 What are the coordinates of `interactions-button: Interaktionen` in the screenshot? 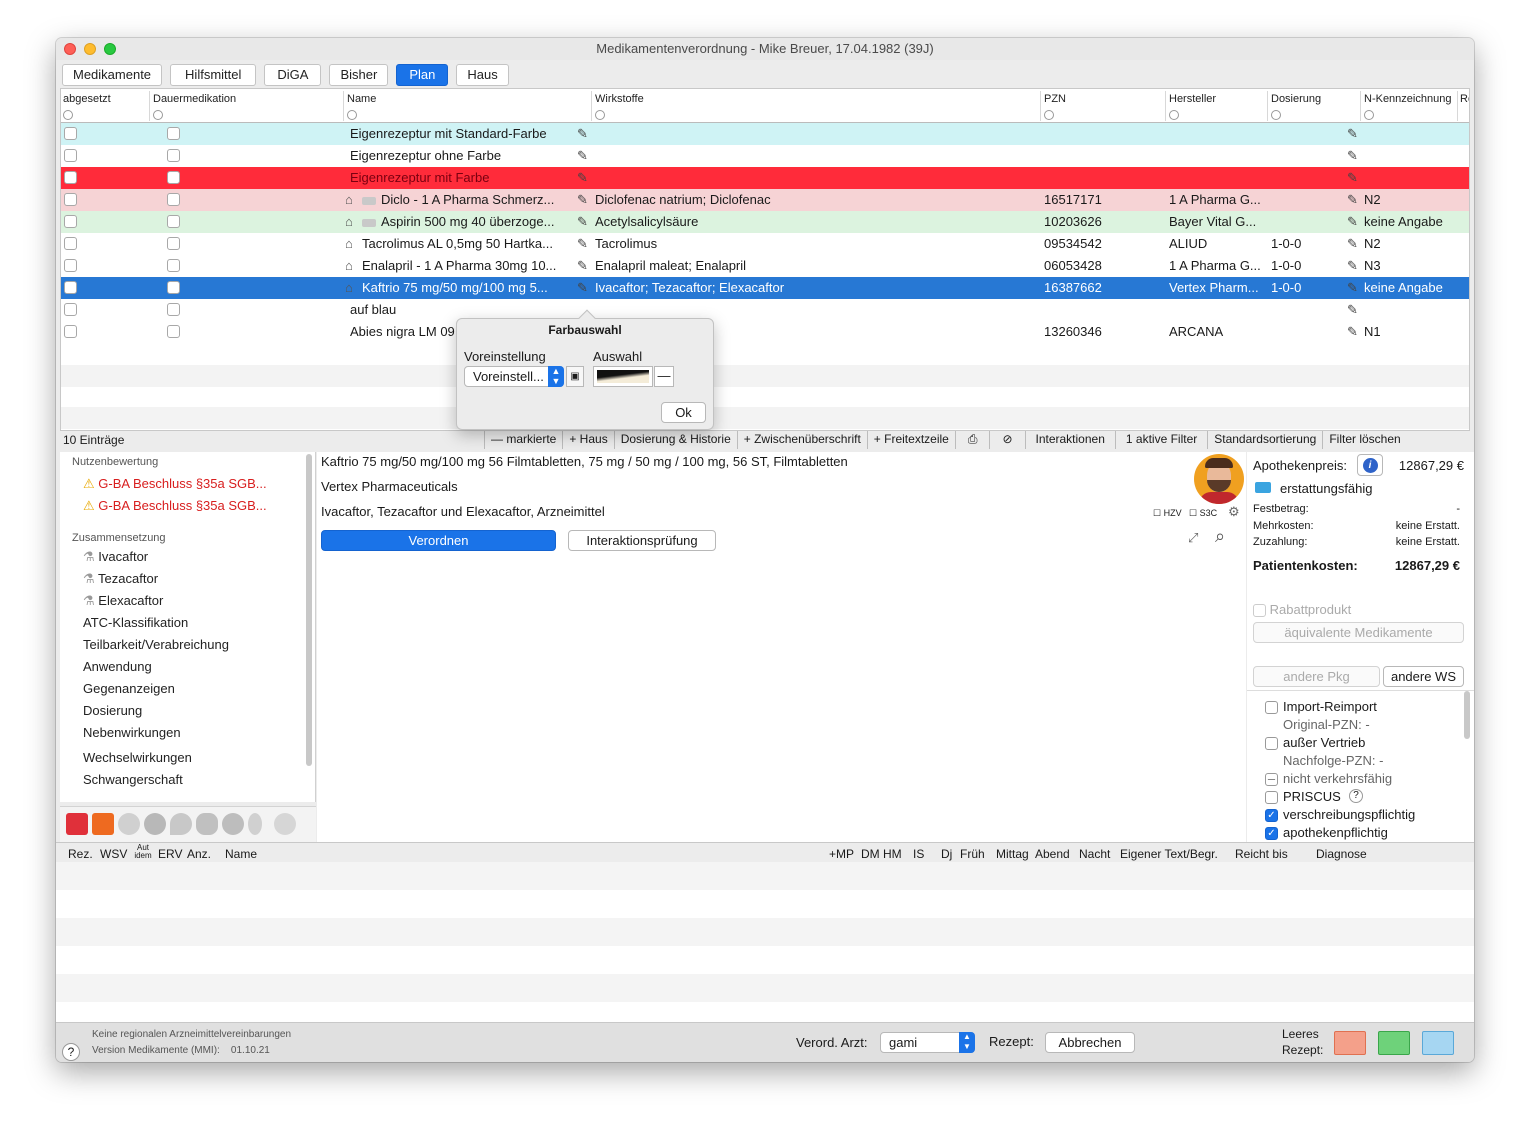 It's located at (1069, 440).